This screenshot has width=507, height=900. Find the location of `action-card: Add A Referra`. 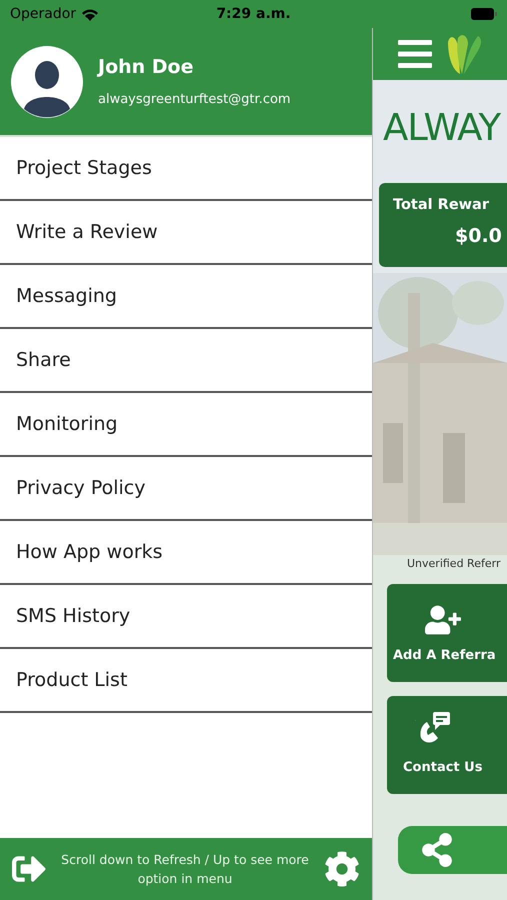

action-card: Add A Referra is located at coordinates (447, 633).